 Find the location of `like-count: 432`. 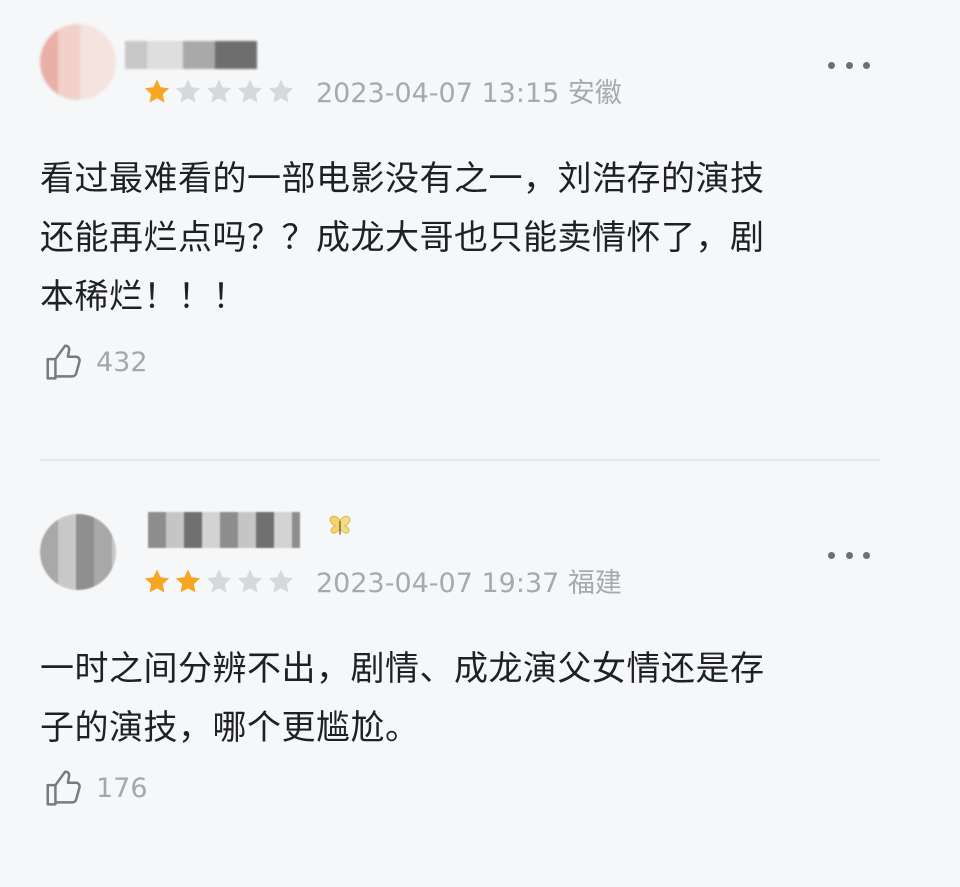

like-count: 432 is located at coordinates (122, 362).